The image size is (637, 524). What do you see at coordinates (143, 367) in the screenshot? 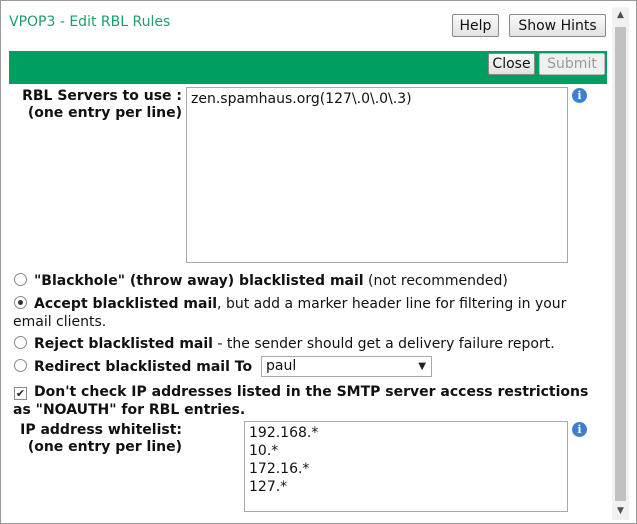
I see `redirect-label: Redirect blacklisted mail To` at bounding box center [143, 367].